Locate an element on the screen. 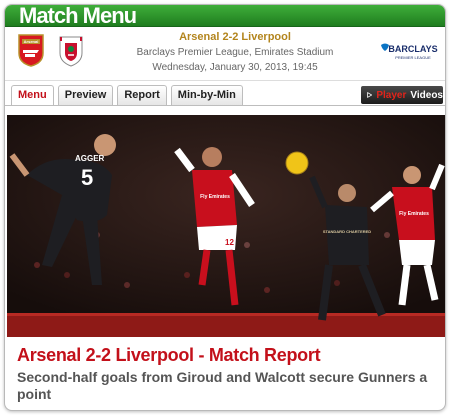 This screenshot has width=450, height=415. score-line: Arsenal 2-2 Liverpool is located at coordinates (235, 37).